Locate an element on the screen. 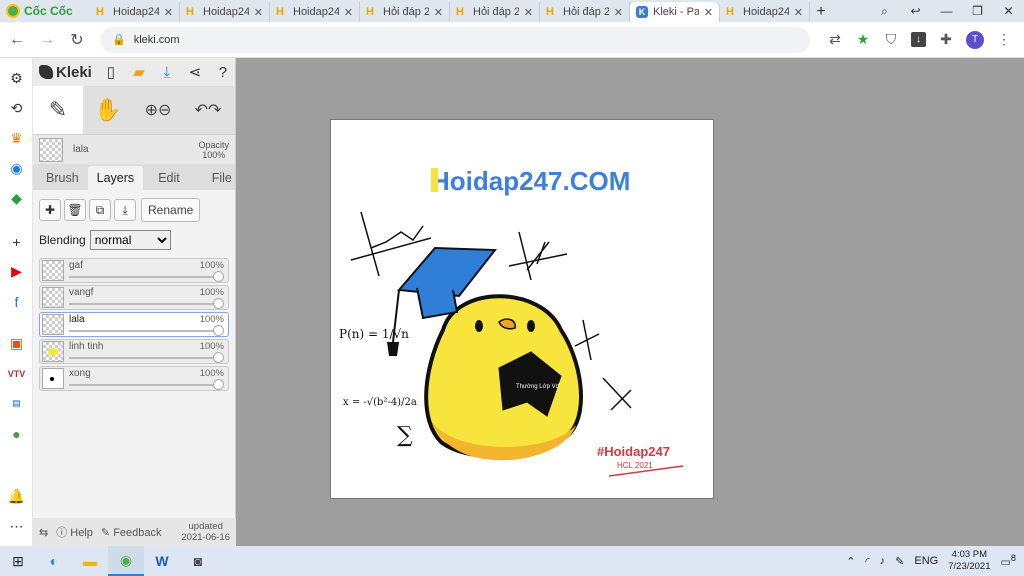 The width and height of the screenshot is (1024, 576). swap-icon: ⇆ is located at coordinates (43, 532).